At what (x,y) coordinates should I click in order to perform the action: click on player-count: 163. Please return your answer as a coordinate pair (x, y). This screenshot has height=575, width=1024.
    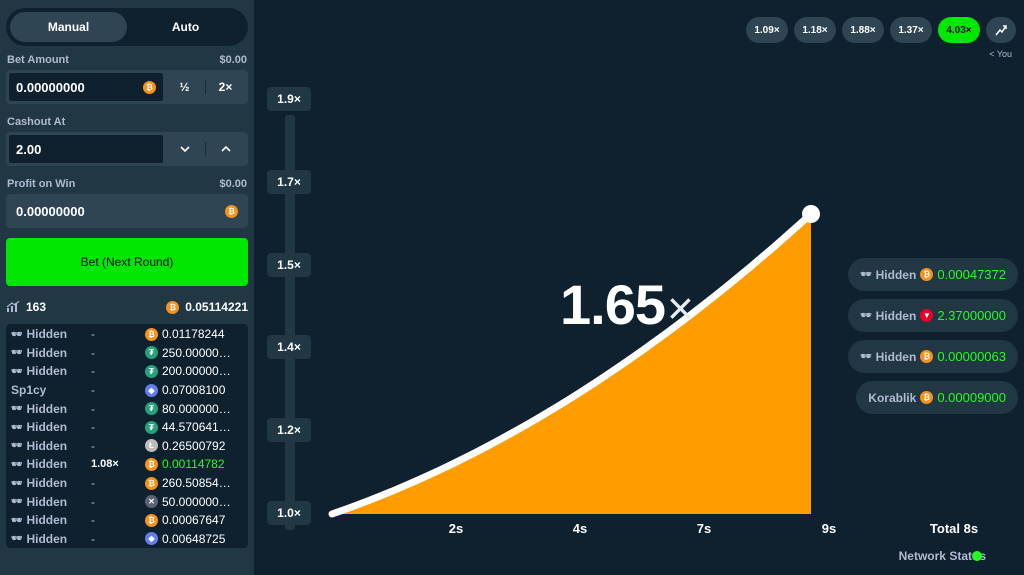
    Looking at the image, I should click on (36, 307).